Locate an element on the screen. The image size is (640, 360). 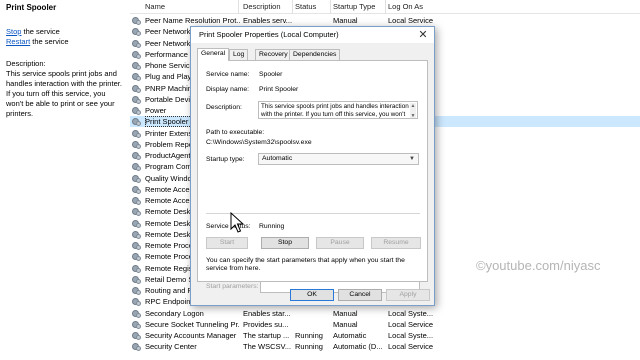
tab-general: General is located at coordinates (213, 54).